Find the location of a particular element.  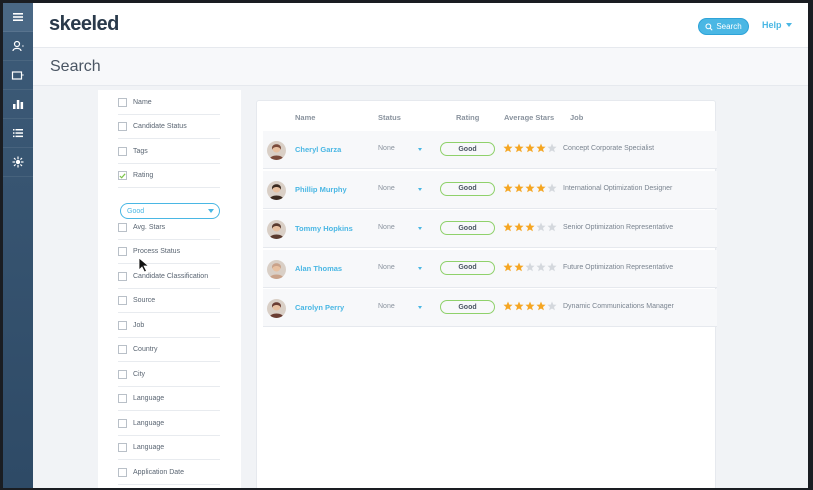

candidate-name-link: Alan Thomas is located at coordinates (318, 268).